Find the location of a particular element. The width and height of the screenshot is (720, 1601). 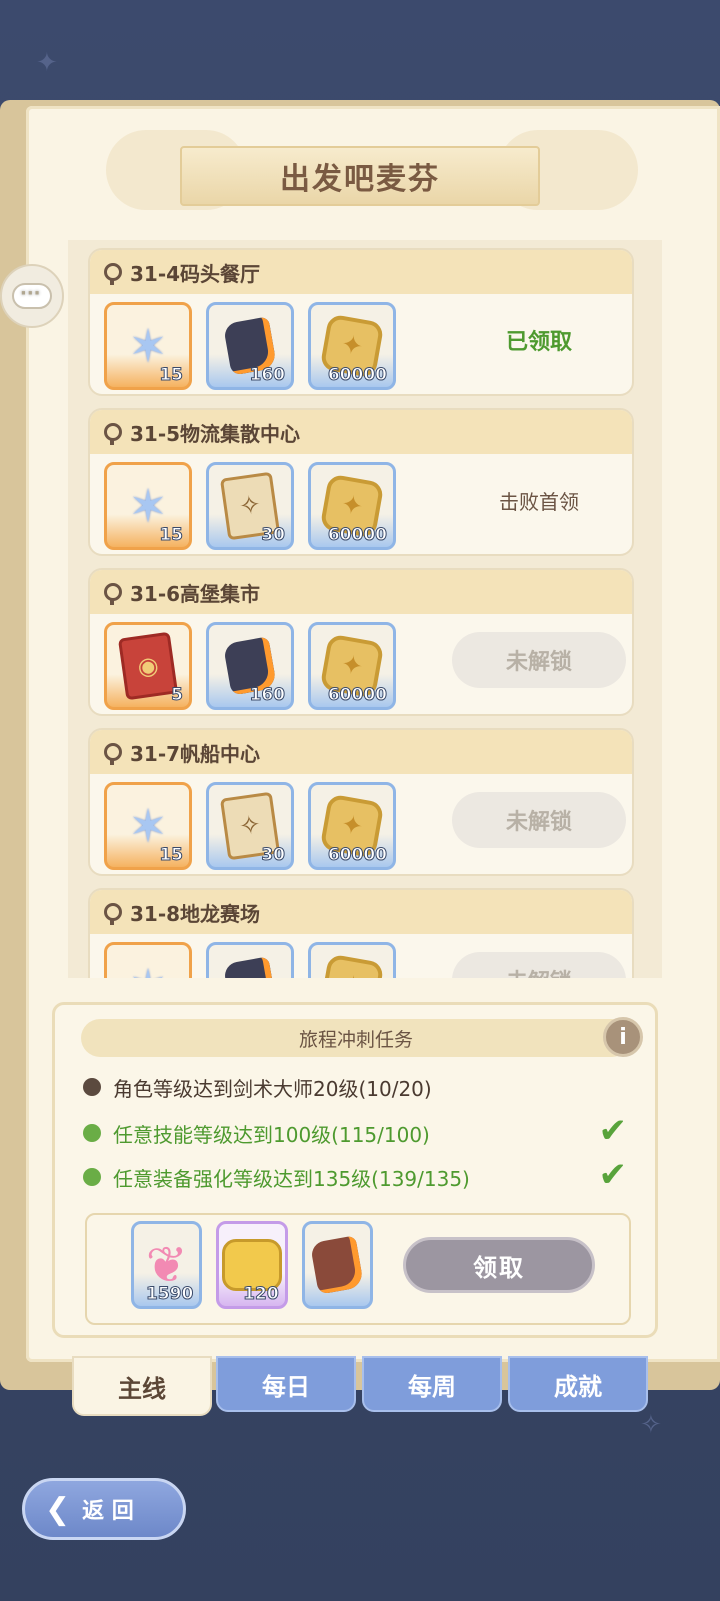

page-title: 出发吧麦芬 is located at coordinates (360, 179).